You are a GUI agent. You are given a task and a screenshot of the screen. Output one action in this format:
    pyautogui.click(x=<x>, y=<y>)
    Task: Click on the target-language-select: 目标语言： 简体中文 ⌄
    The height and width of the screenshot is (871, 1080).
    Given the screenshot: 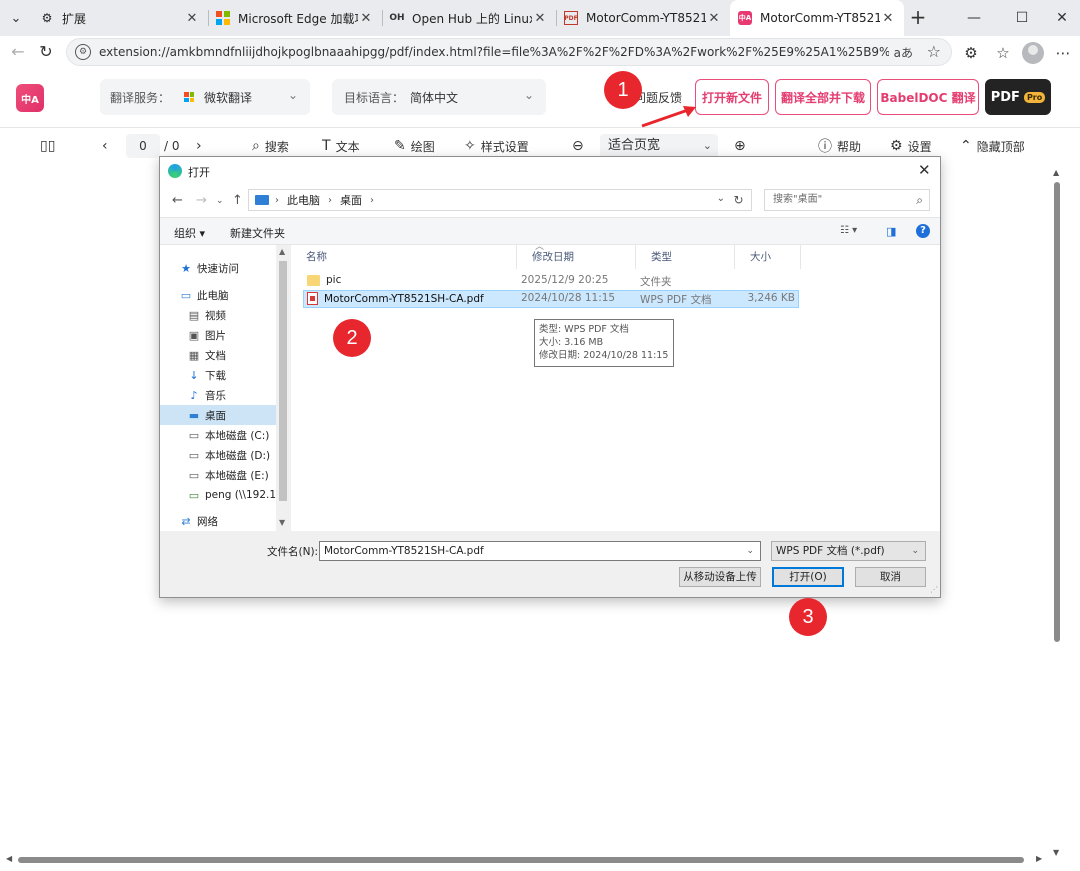 What is the action you would take?
    pyautogui.click(x=439, y=97)
    